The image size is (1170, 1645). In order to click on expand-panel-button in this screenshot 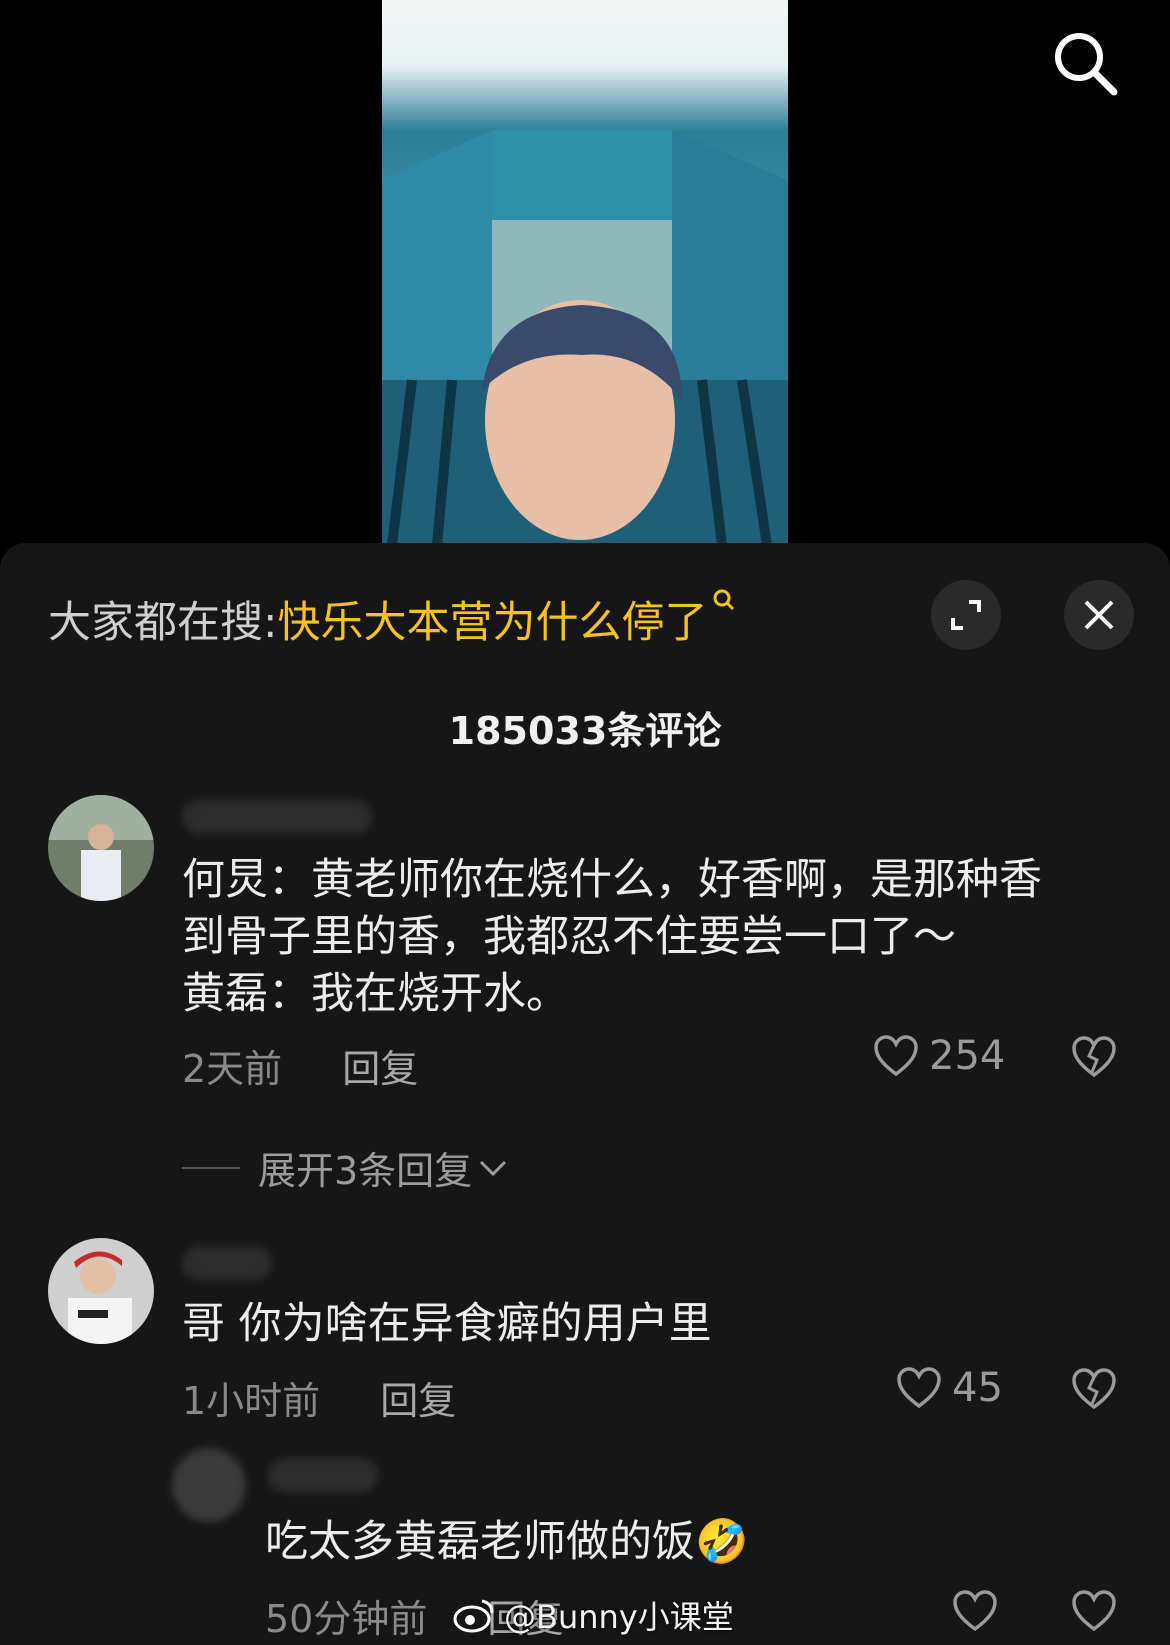, I will do `click(966, 615)`.